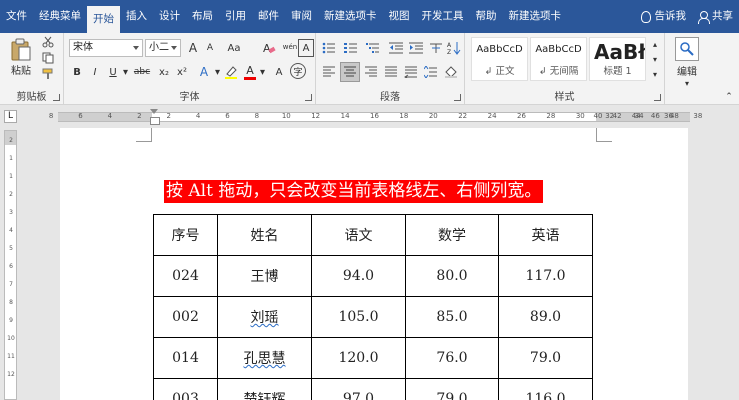 The width and height of the screenshot is (739, 400). Describe the element at coordinates (391, 72) in the screenshot. I see `justify-icon` at that location.